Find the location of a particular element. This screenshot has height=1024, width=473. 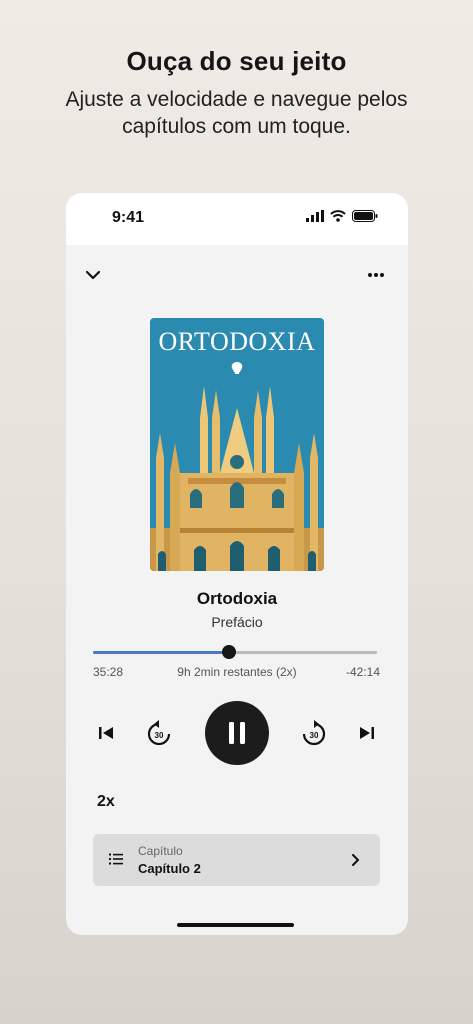

more-dots-icon is located at coordinates (376, 275).